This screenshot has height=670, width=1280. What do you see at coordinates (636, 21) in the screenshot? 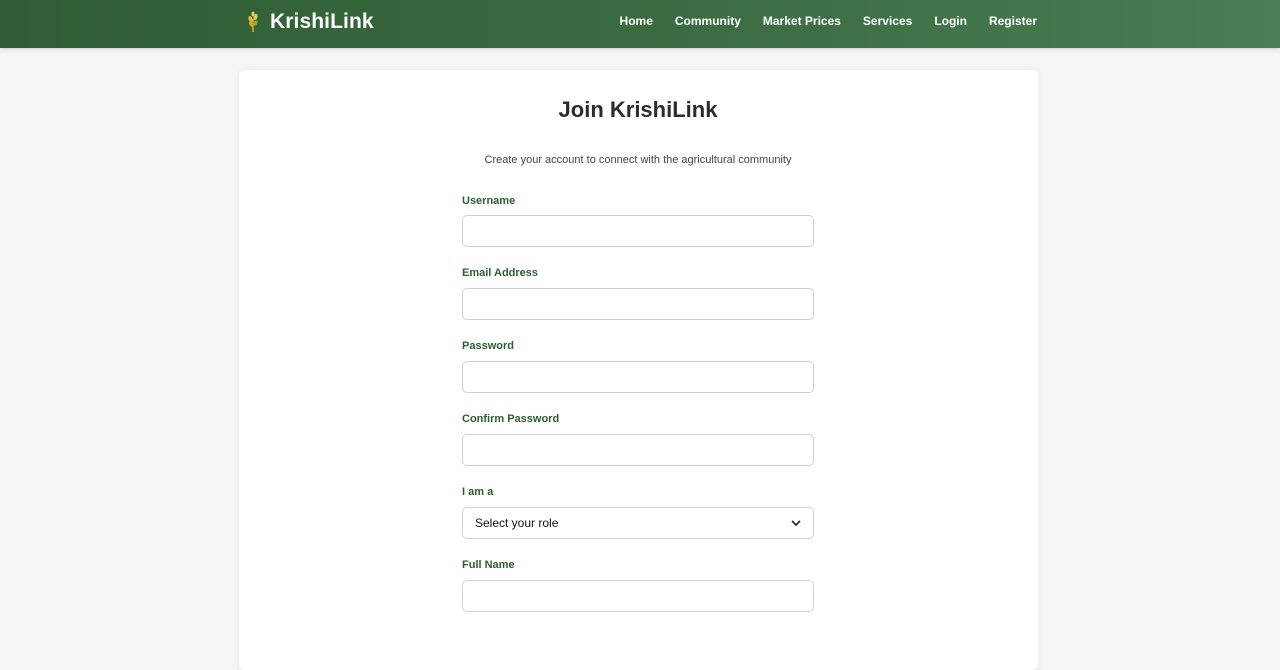
I see `nav-home-link: Home` at bounding box center [636, 21].